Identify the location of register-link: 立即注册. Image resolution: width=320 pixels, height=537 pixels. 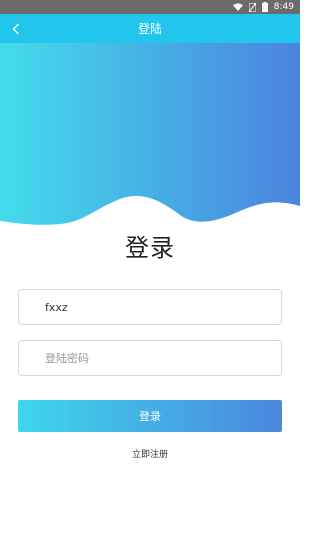
(150, 453).